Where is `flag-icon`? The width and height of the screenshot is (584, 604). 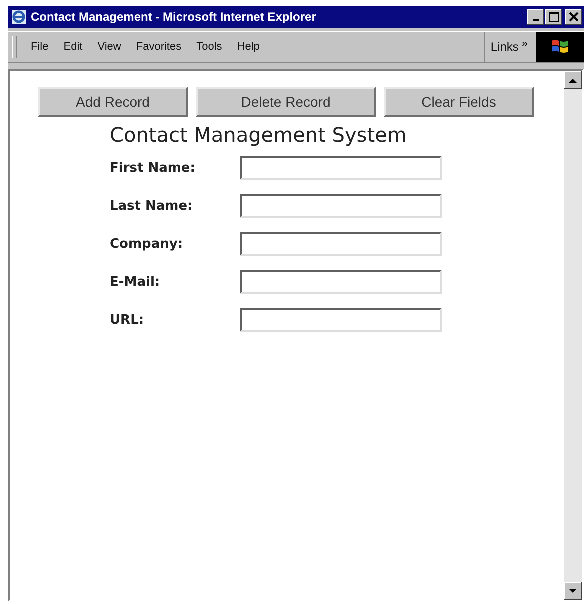 flag-icon is located at coordinates (560, 47).